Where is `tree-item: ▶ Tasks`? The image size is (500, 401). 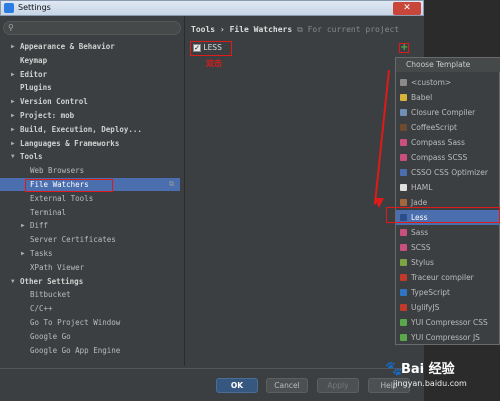 tree-item: ▶ Tasks is located at coordinates (90, 253).